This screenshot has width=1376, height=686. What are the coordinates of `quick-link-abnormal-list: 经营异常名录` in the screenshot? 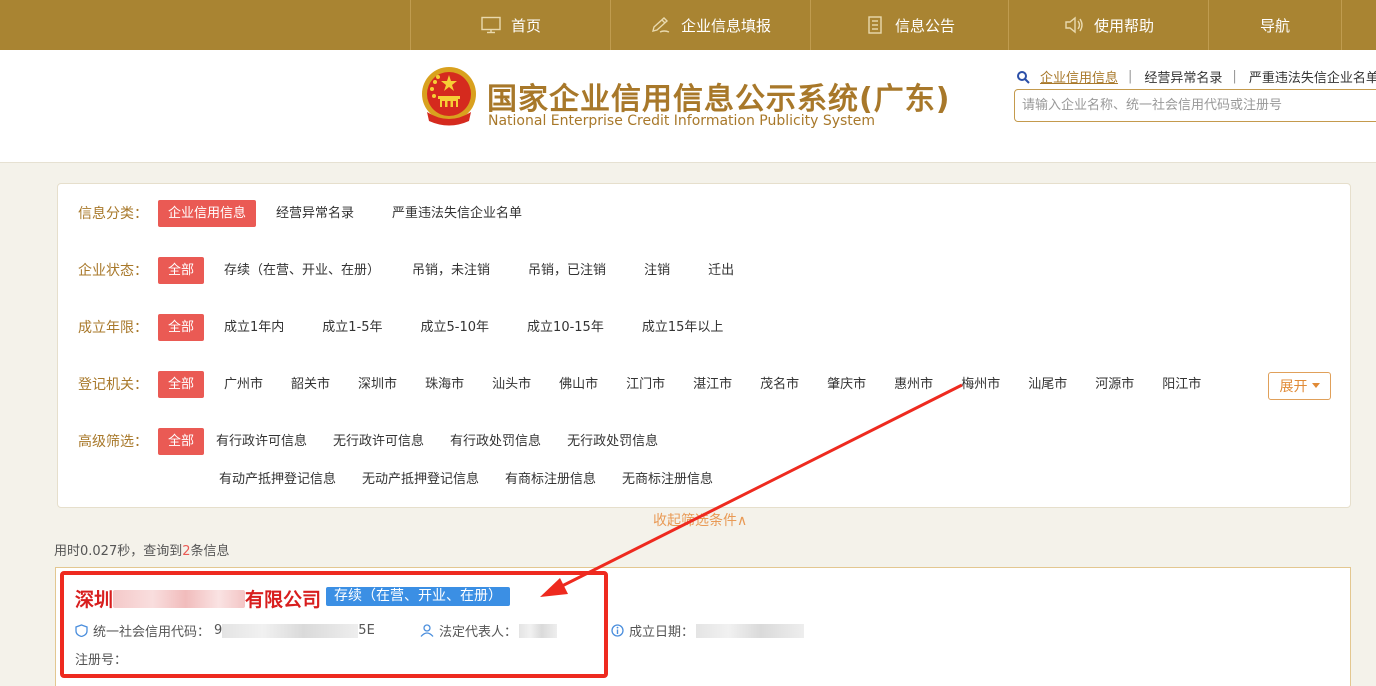 It's located at (1183, 76).